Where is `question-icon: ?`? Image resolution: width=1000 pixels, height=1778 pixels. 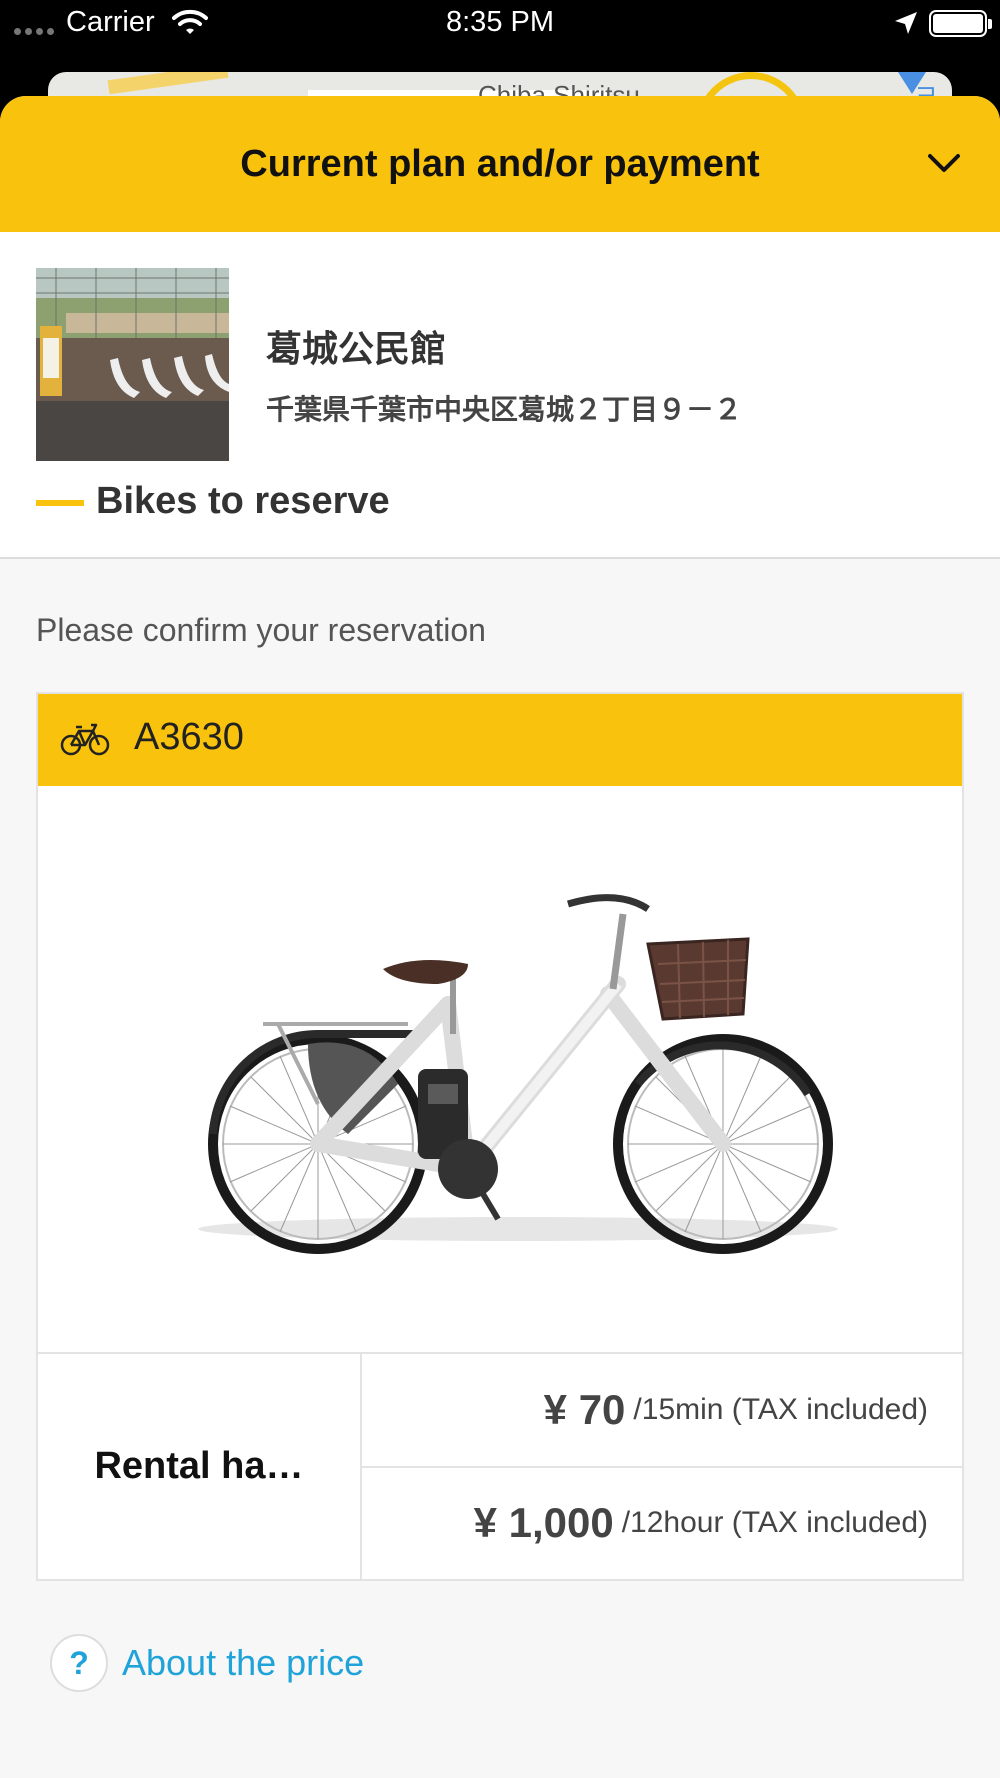 question-icon: ? is located at coordinates (79, 1663).